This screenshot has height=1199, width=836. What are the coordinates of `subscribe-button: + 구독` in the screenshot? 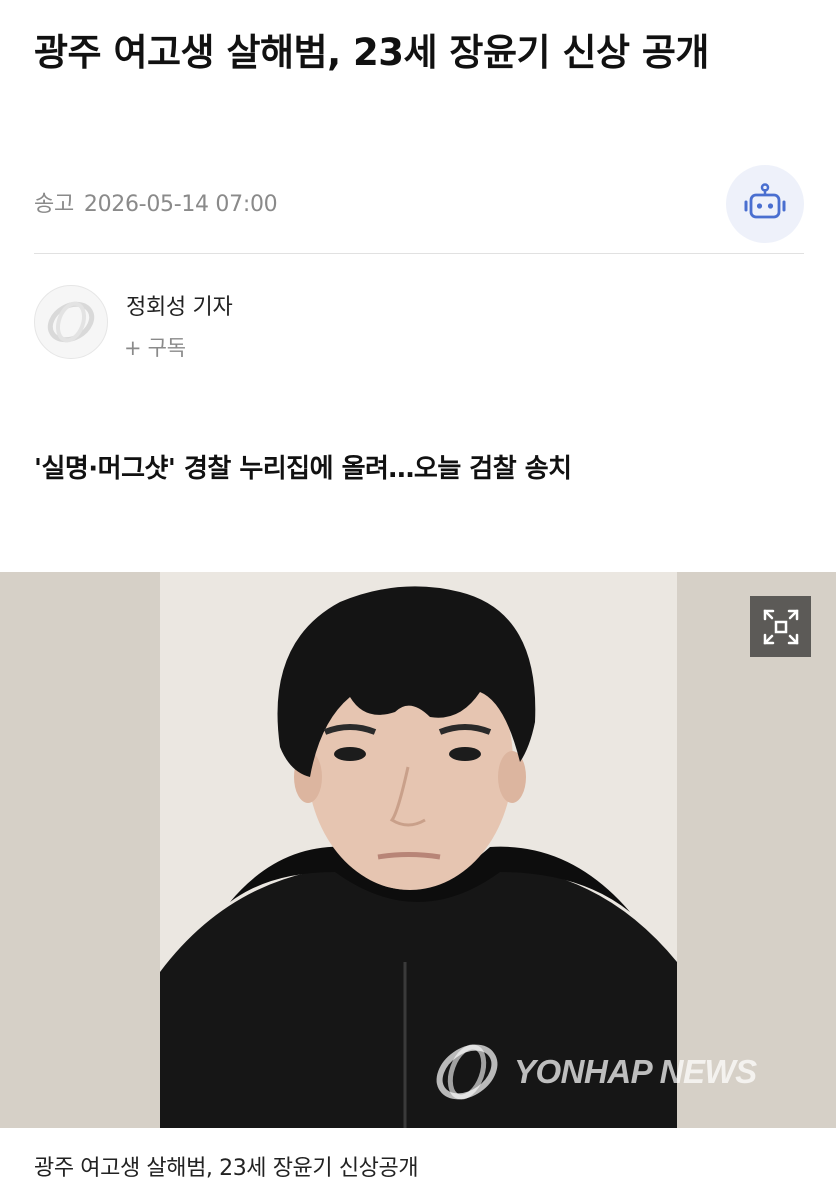 It's located at (155, 347).